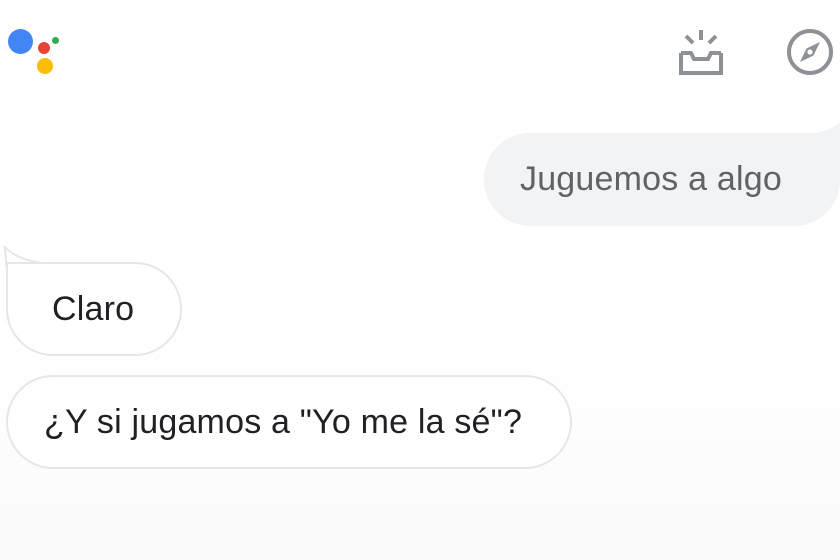 The height and width of the screenshot is (560, 840). Describe the element at coordinates (44, 48) in the screenshot. I see `logo-red-dot` at that location.